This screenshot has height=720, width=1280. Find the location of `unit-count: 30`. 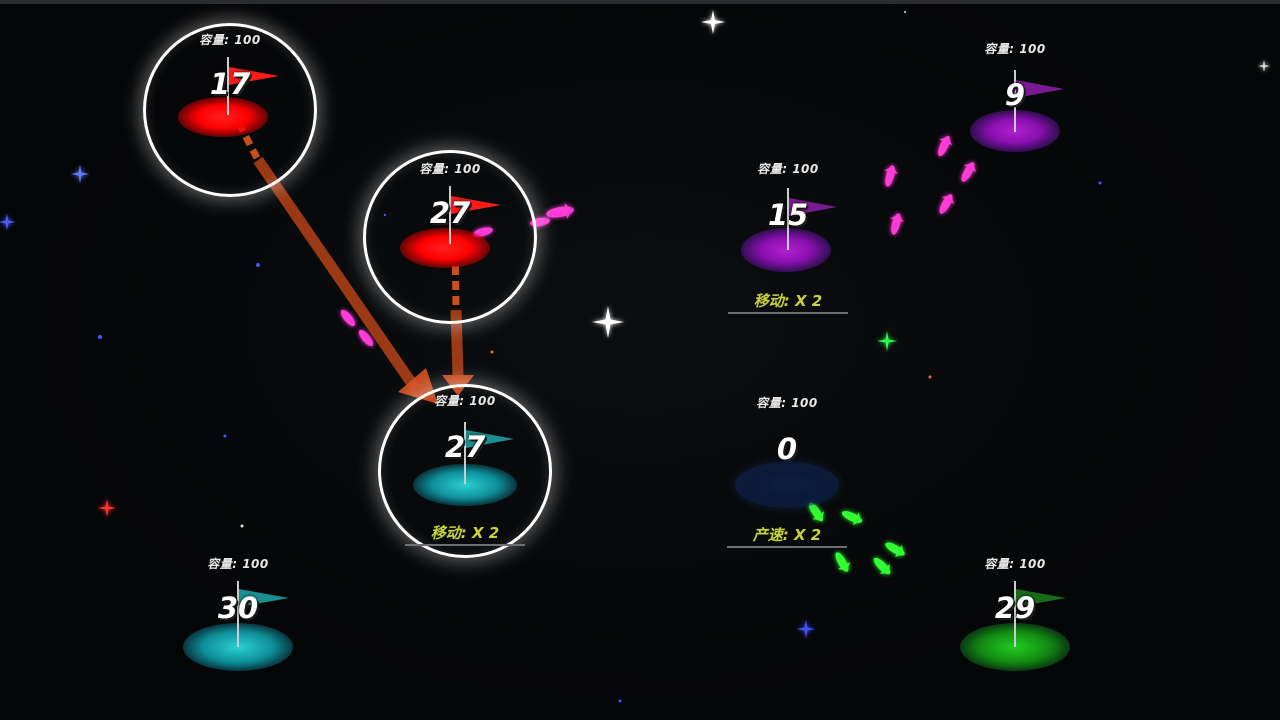

unit-count: 30 is located at coordinates (238, 608).